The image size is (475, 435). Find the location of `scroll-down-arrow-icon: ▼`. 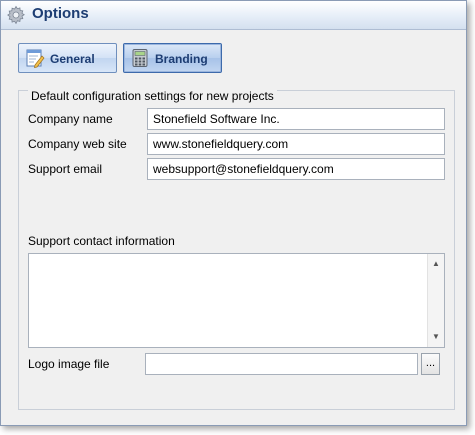

scroll-down-arrow-icon: ▼ is located at coordinates (436, 337).